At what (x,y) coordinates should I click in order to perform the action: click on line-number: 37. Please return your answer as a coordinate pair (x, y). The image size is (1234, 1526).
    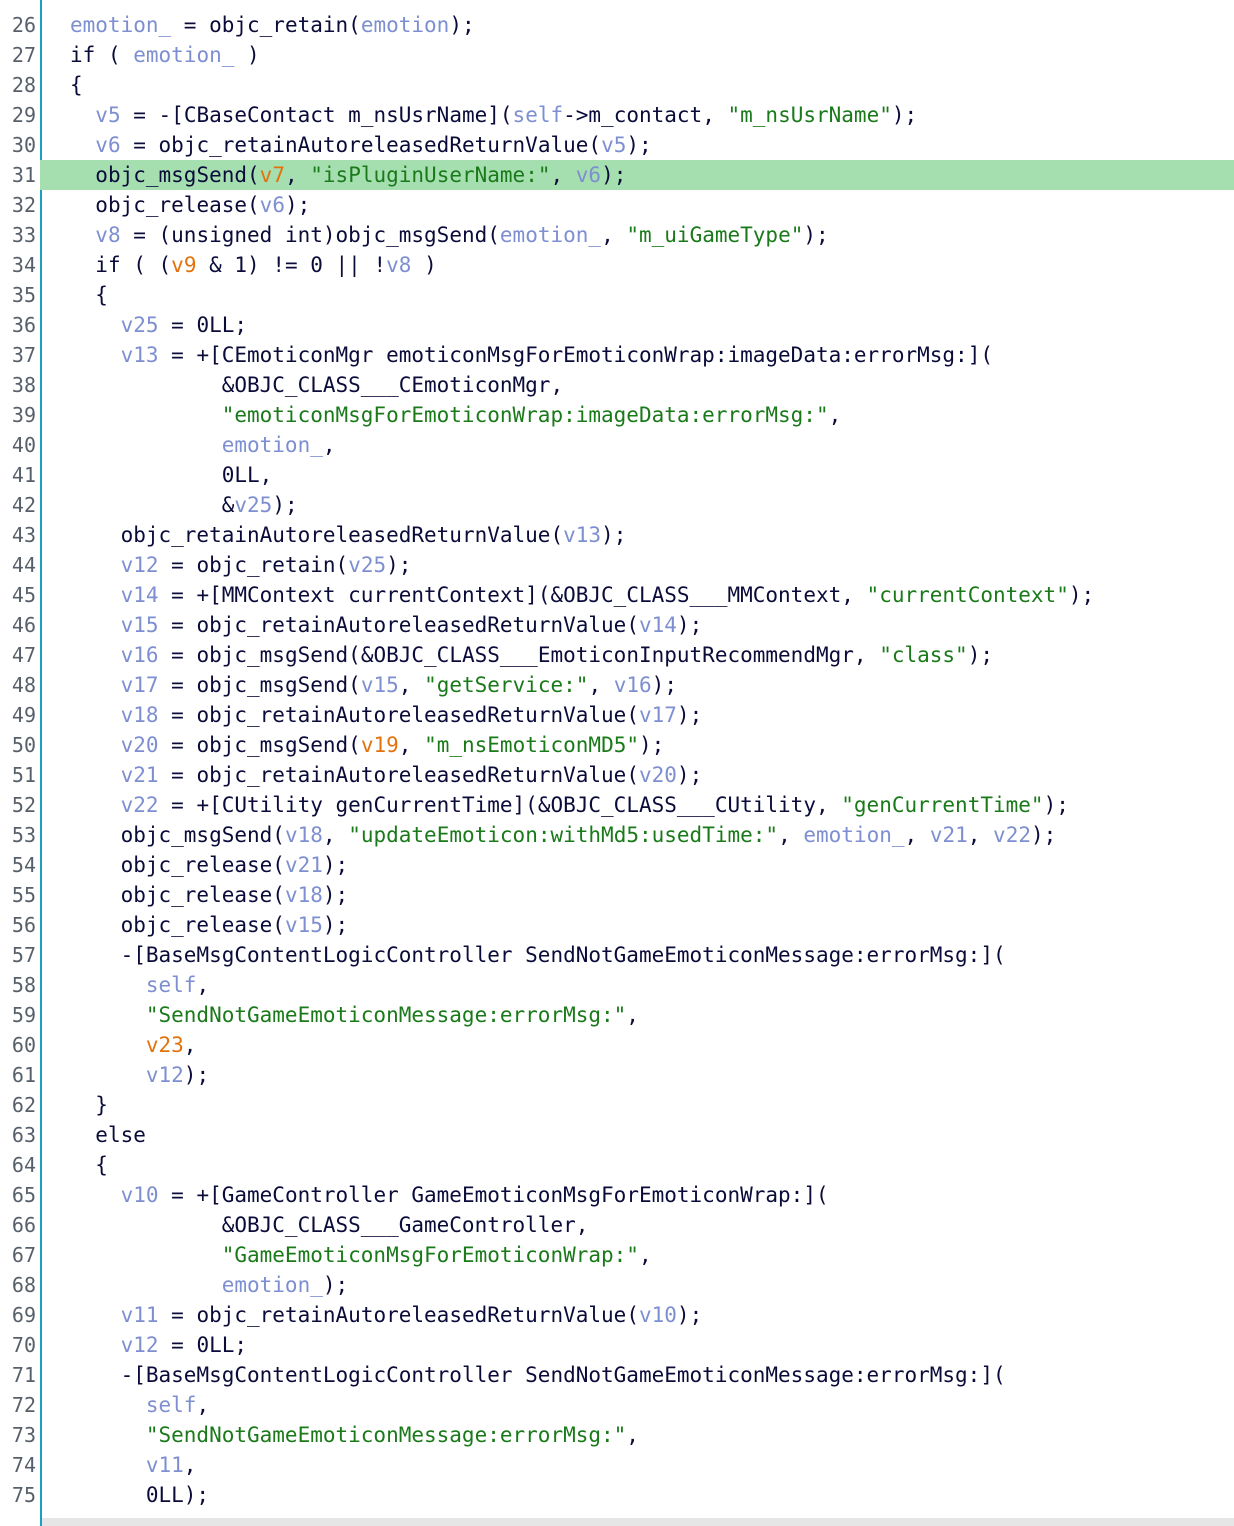
    Looking at the image, I should click on (23, 355).